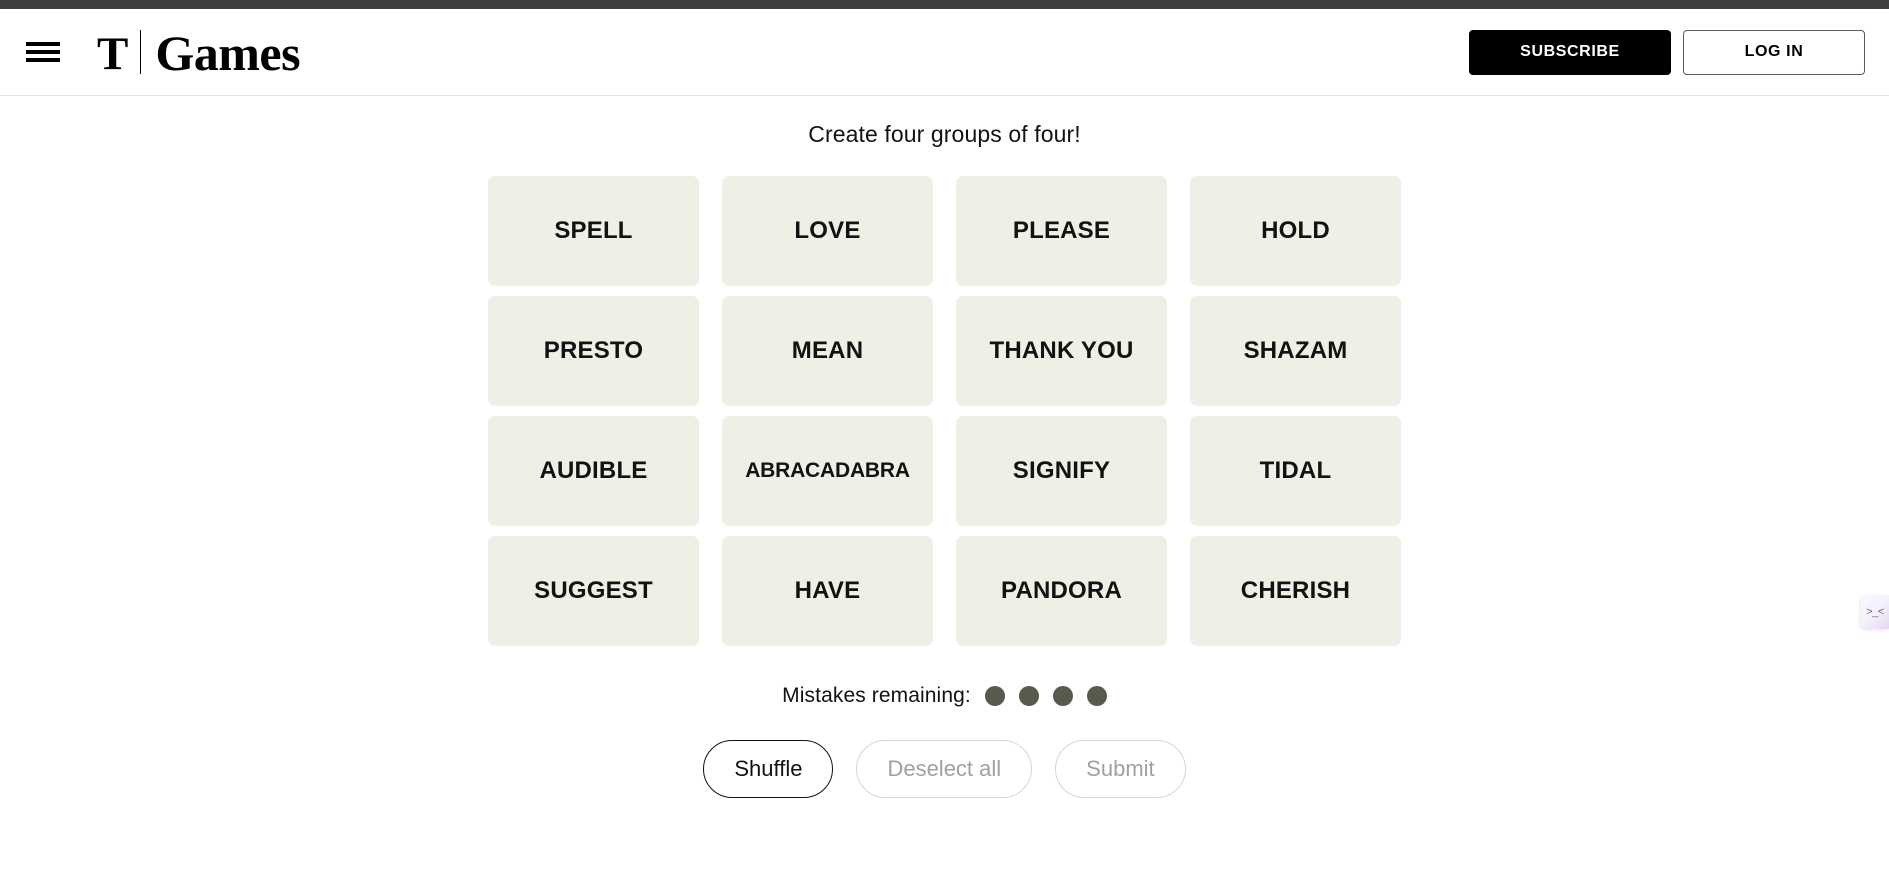 Image resolution: width=1889 pixels, height=887 pixels. I want to click on login-button: LOG IN, so click(1774, 52).